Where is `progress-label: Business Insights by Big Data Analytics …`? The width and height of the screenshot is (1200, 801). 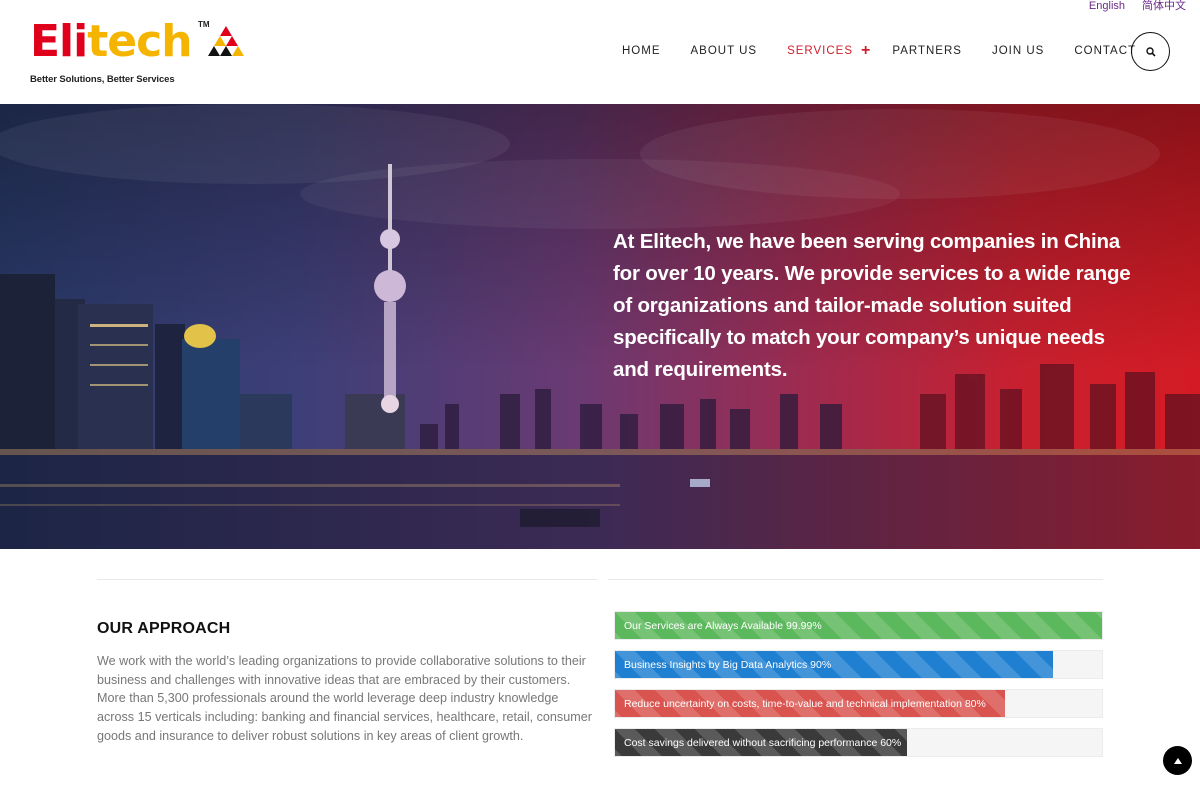 progress-label: Business Insights by Big Data Analytics … is located at coordinates (728, 665).